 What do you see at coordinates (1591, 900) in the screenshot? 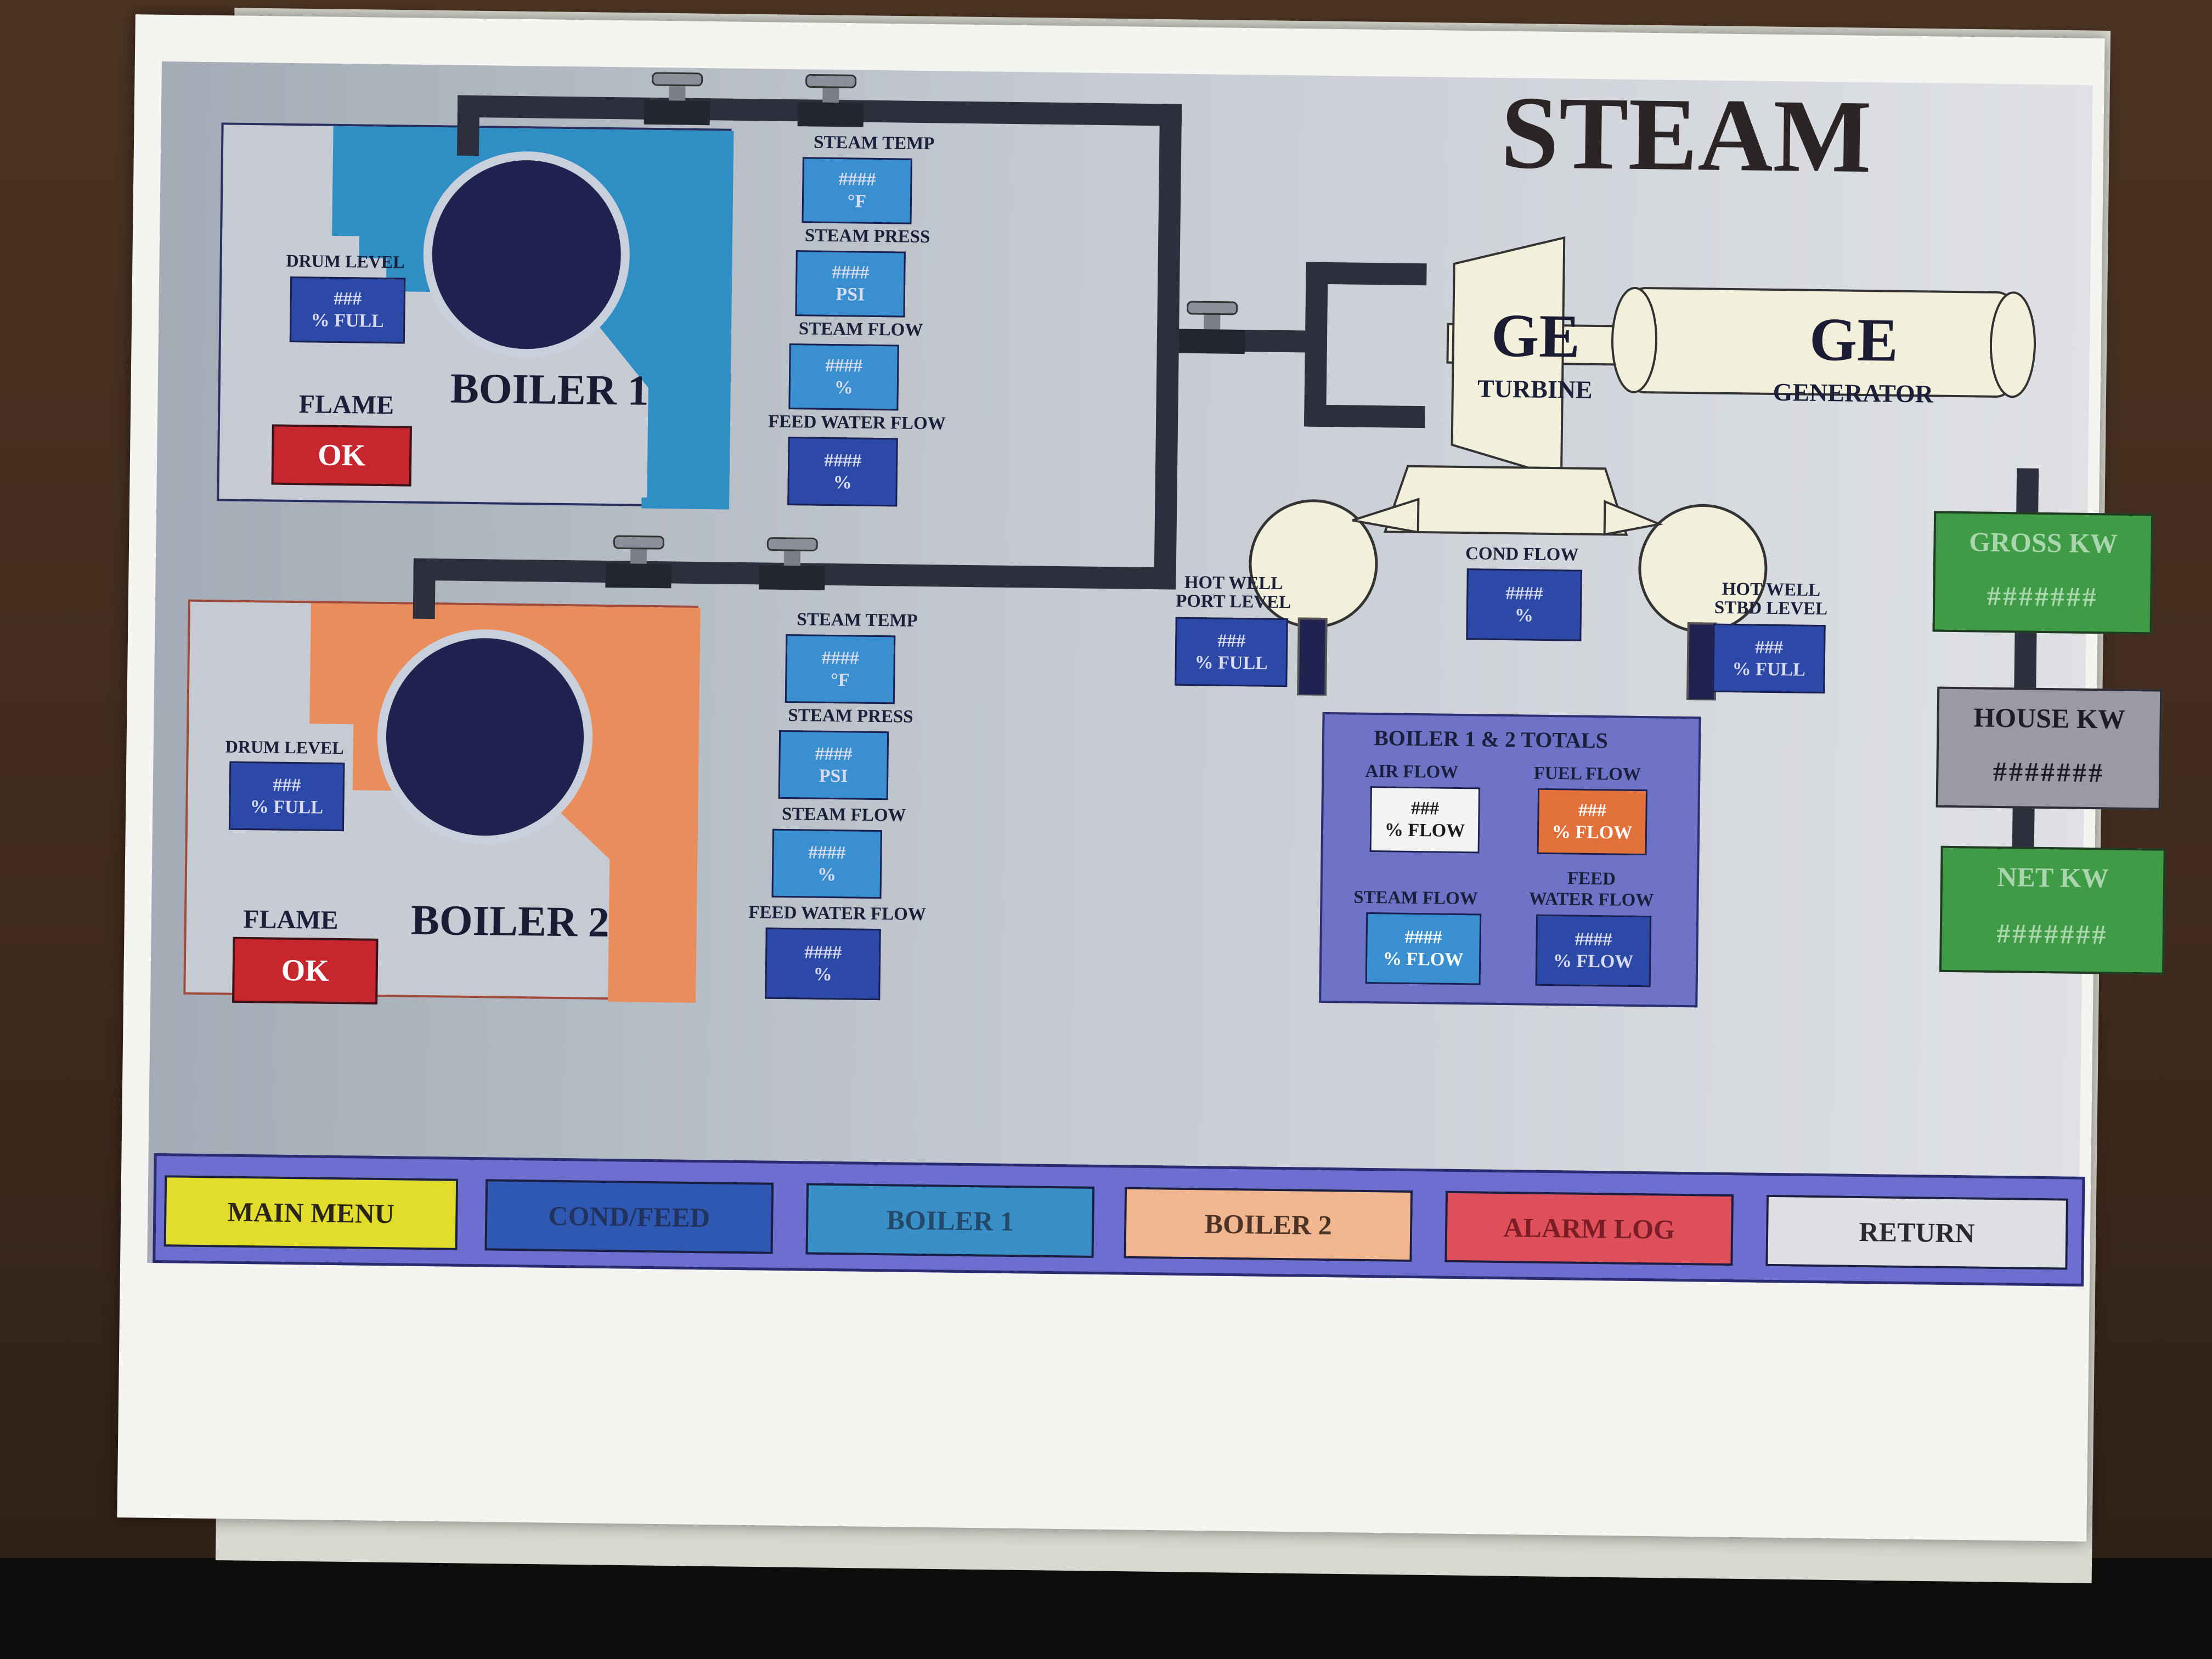
I see `totals-feed-water-flow-label-line2: WATER FLOW` at bounding box center [1591, 900].